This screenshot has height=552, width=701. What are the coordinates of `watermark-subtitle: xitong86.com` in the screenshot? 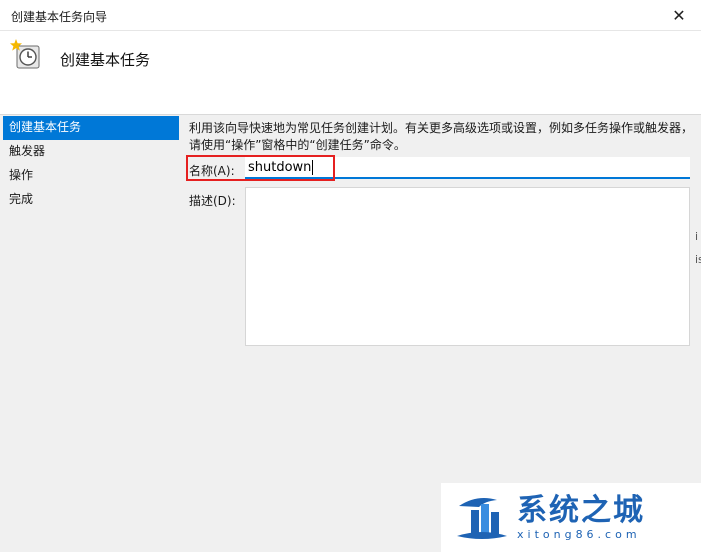 It's located at (579, 534).